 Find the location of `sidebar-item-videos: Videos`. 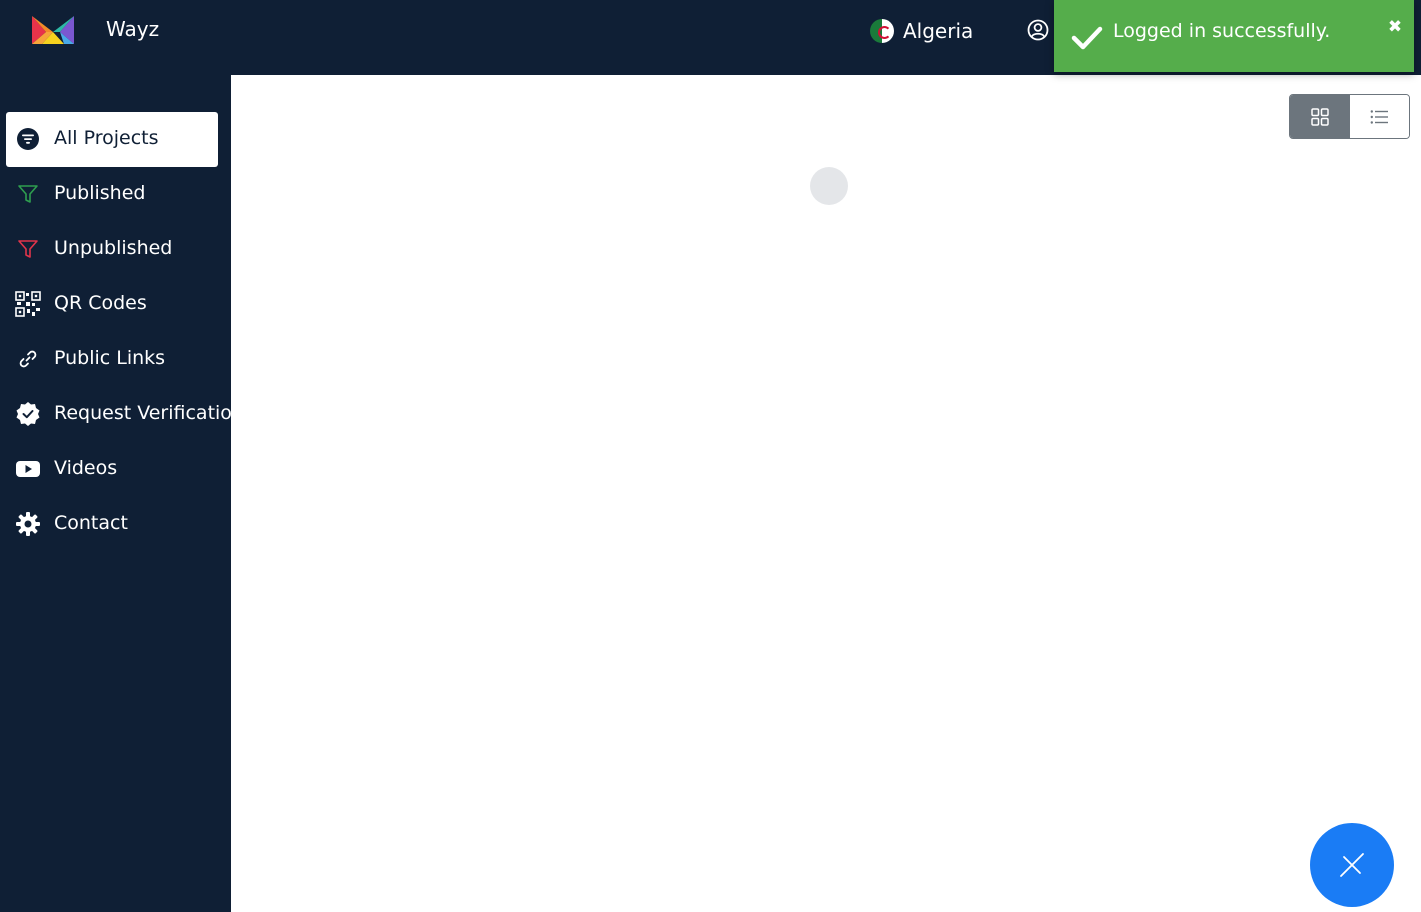

sidebar-item-videos: Videos is located at coordinates (112, 469).